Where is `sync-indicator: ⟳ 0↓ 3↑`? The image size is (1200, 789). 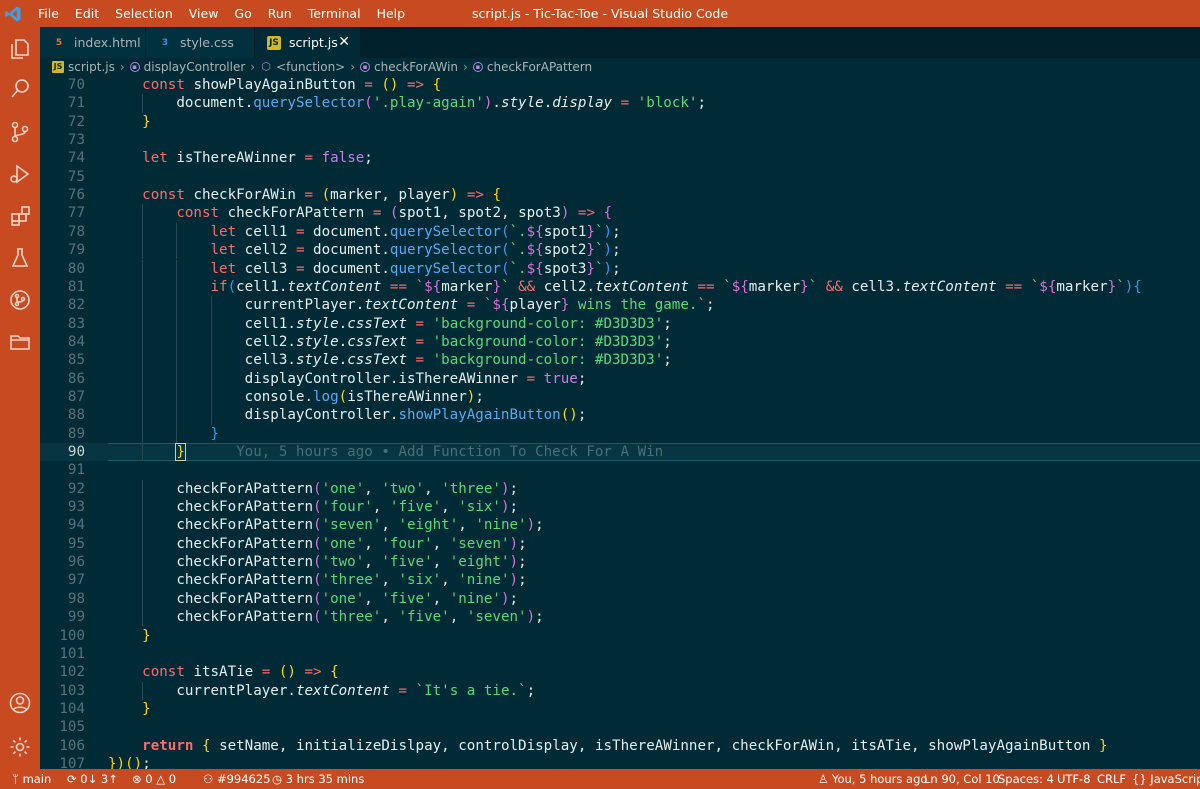 sync-indicator: ⟳ 0↓ 3↑ is located at coordinates (92, 779).